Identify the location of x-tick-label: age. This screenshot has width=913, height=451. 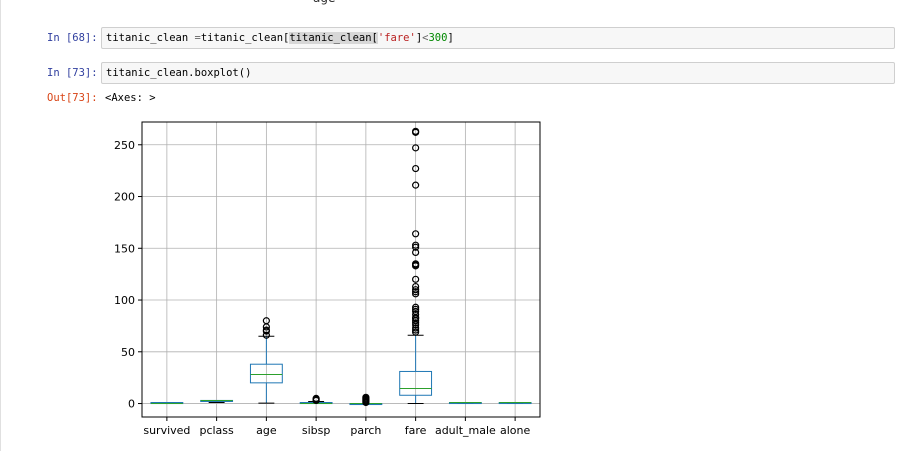
(266, 430).